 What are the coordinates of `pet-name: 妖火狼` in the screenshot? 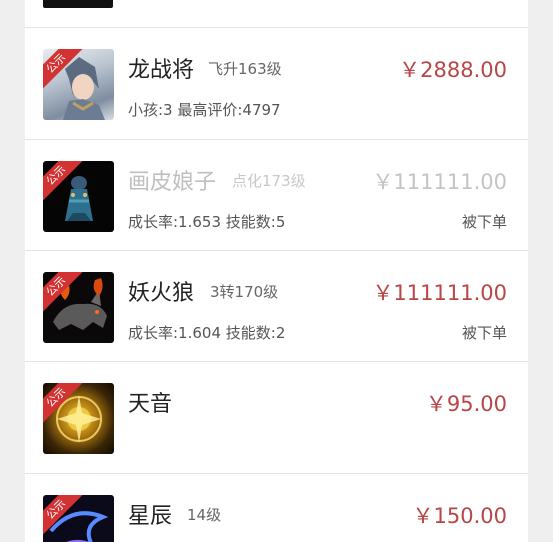 It's located at (161, 293).